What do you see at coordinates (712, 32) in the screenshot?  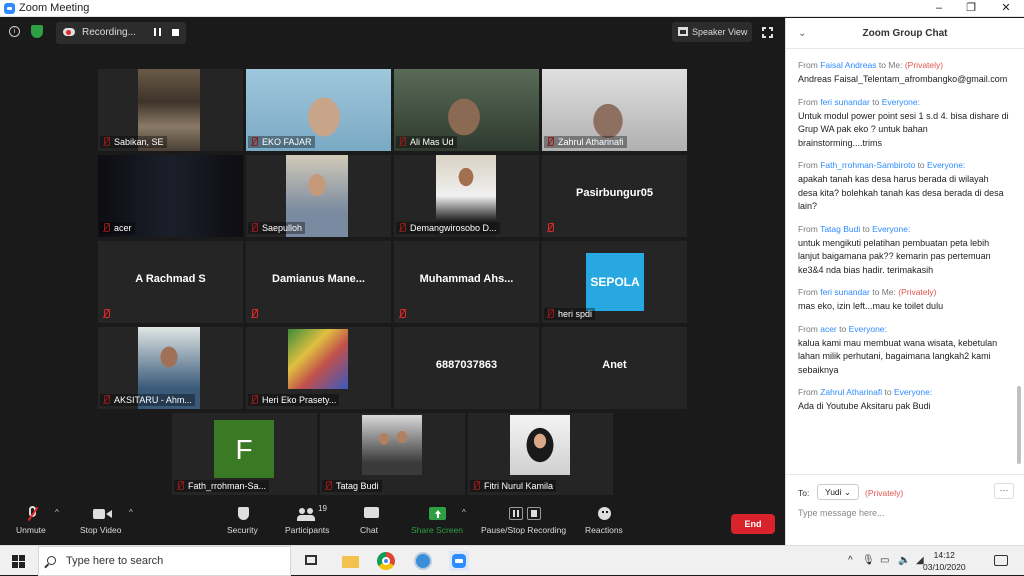 I see `speaker-view-button: Speaker View` at bounding box center [712, 32].